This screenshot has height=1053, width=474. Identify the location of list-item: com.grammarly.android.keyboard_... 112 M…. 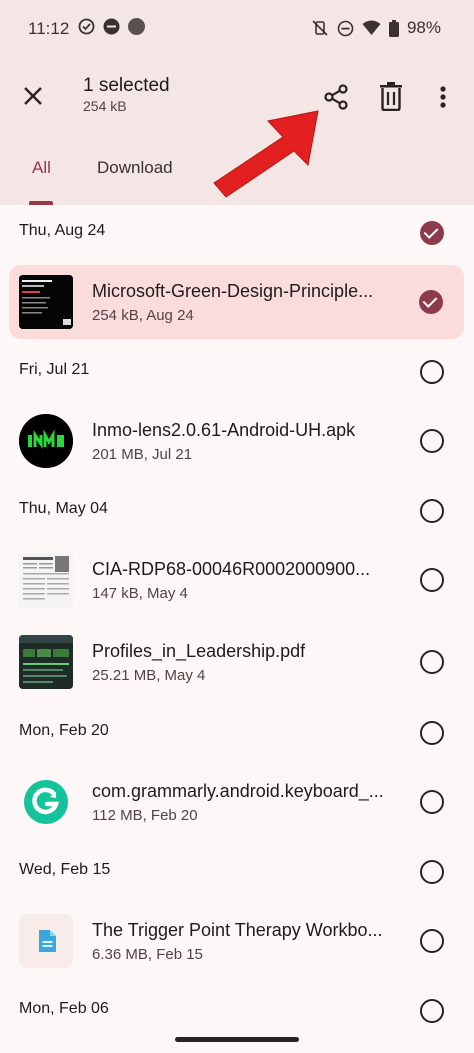
(237, 802).